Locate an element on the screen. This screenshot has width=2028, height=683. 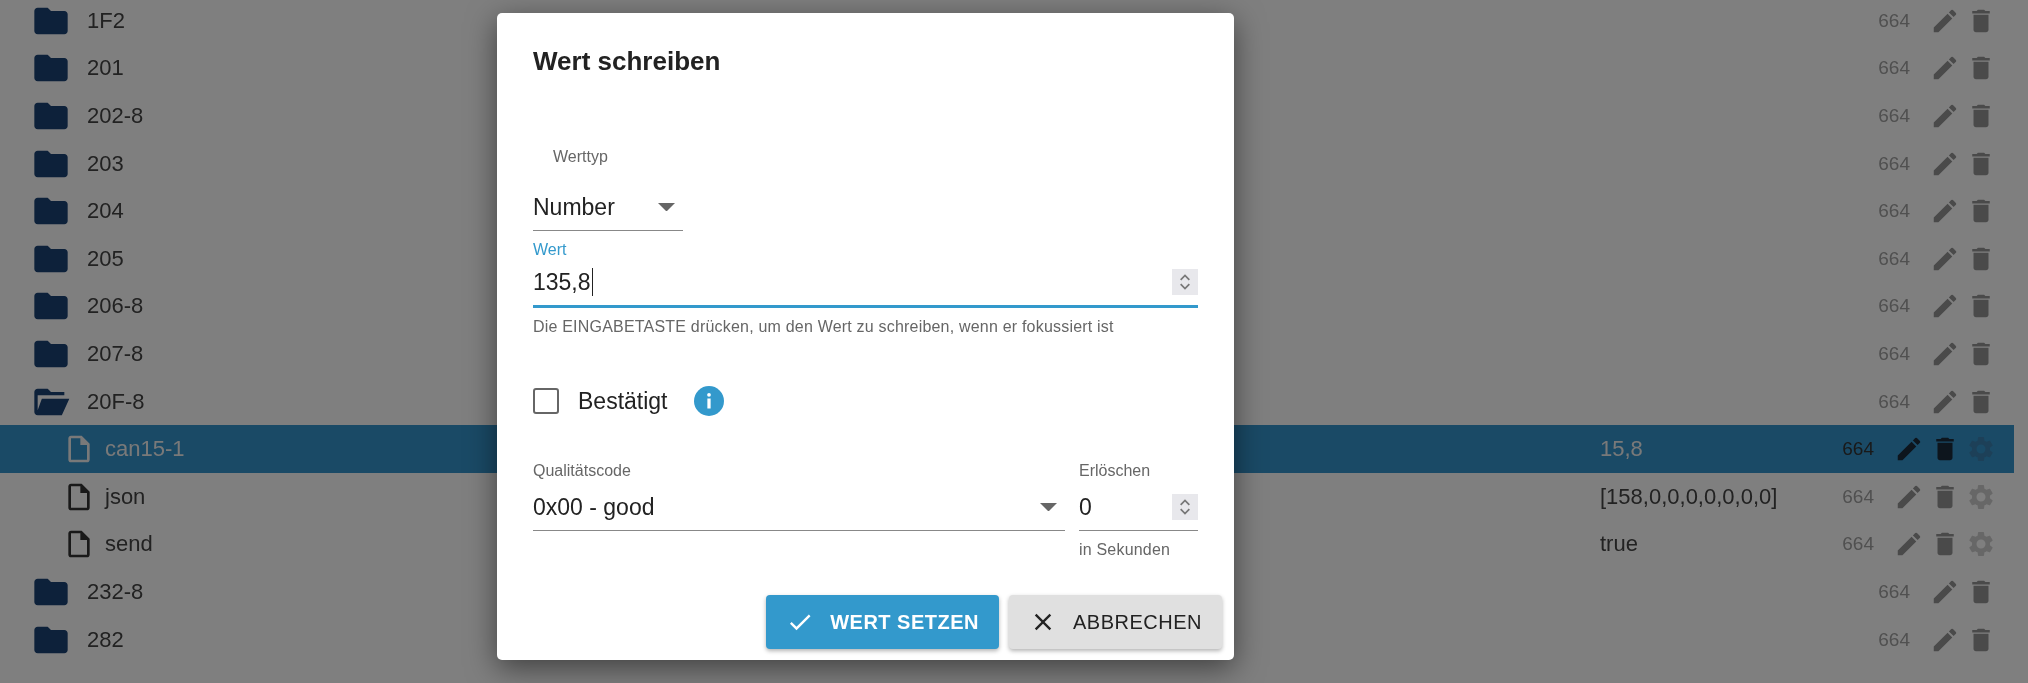
dialog-title: Wert schreiben is located at coordinates (627, 61).